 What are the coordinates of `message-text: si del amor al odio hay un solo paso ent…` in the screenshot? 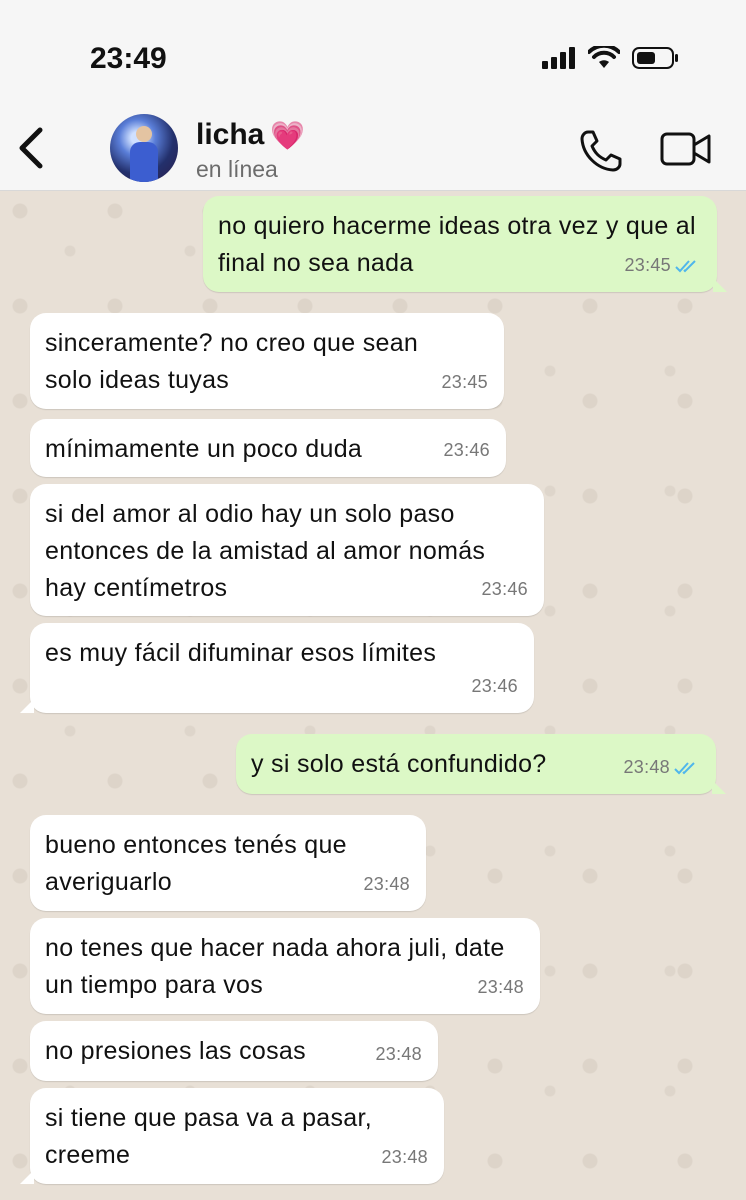 It's located at (265, 551).